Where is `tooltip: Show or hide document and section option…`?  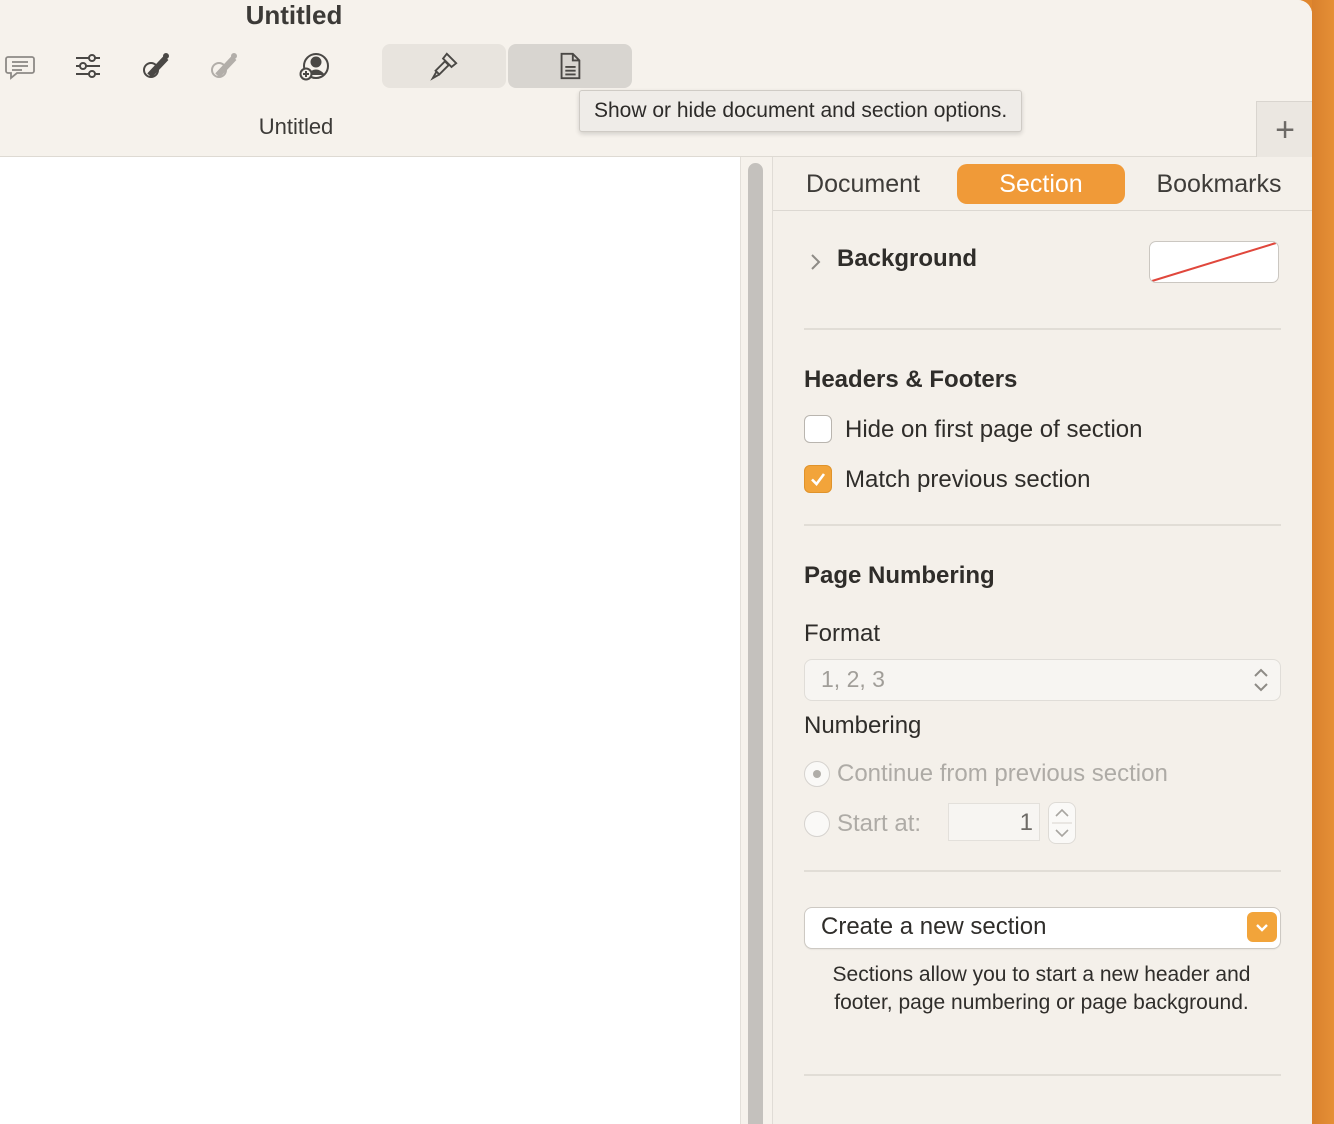
tooltip: Show or hide document and section option… is located at coordinates (801, 111).